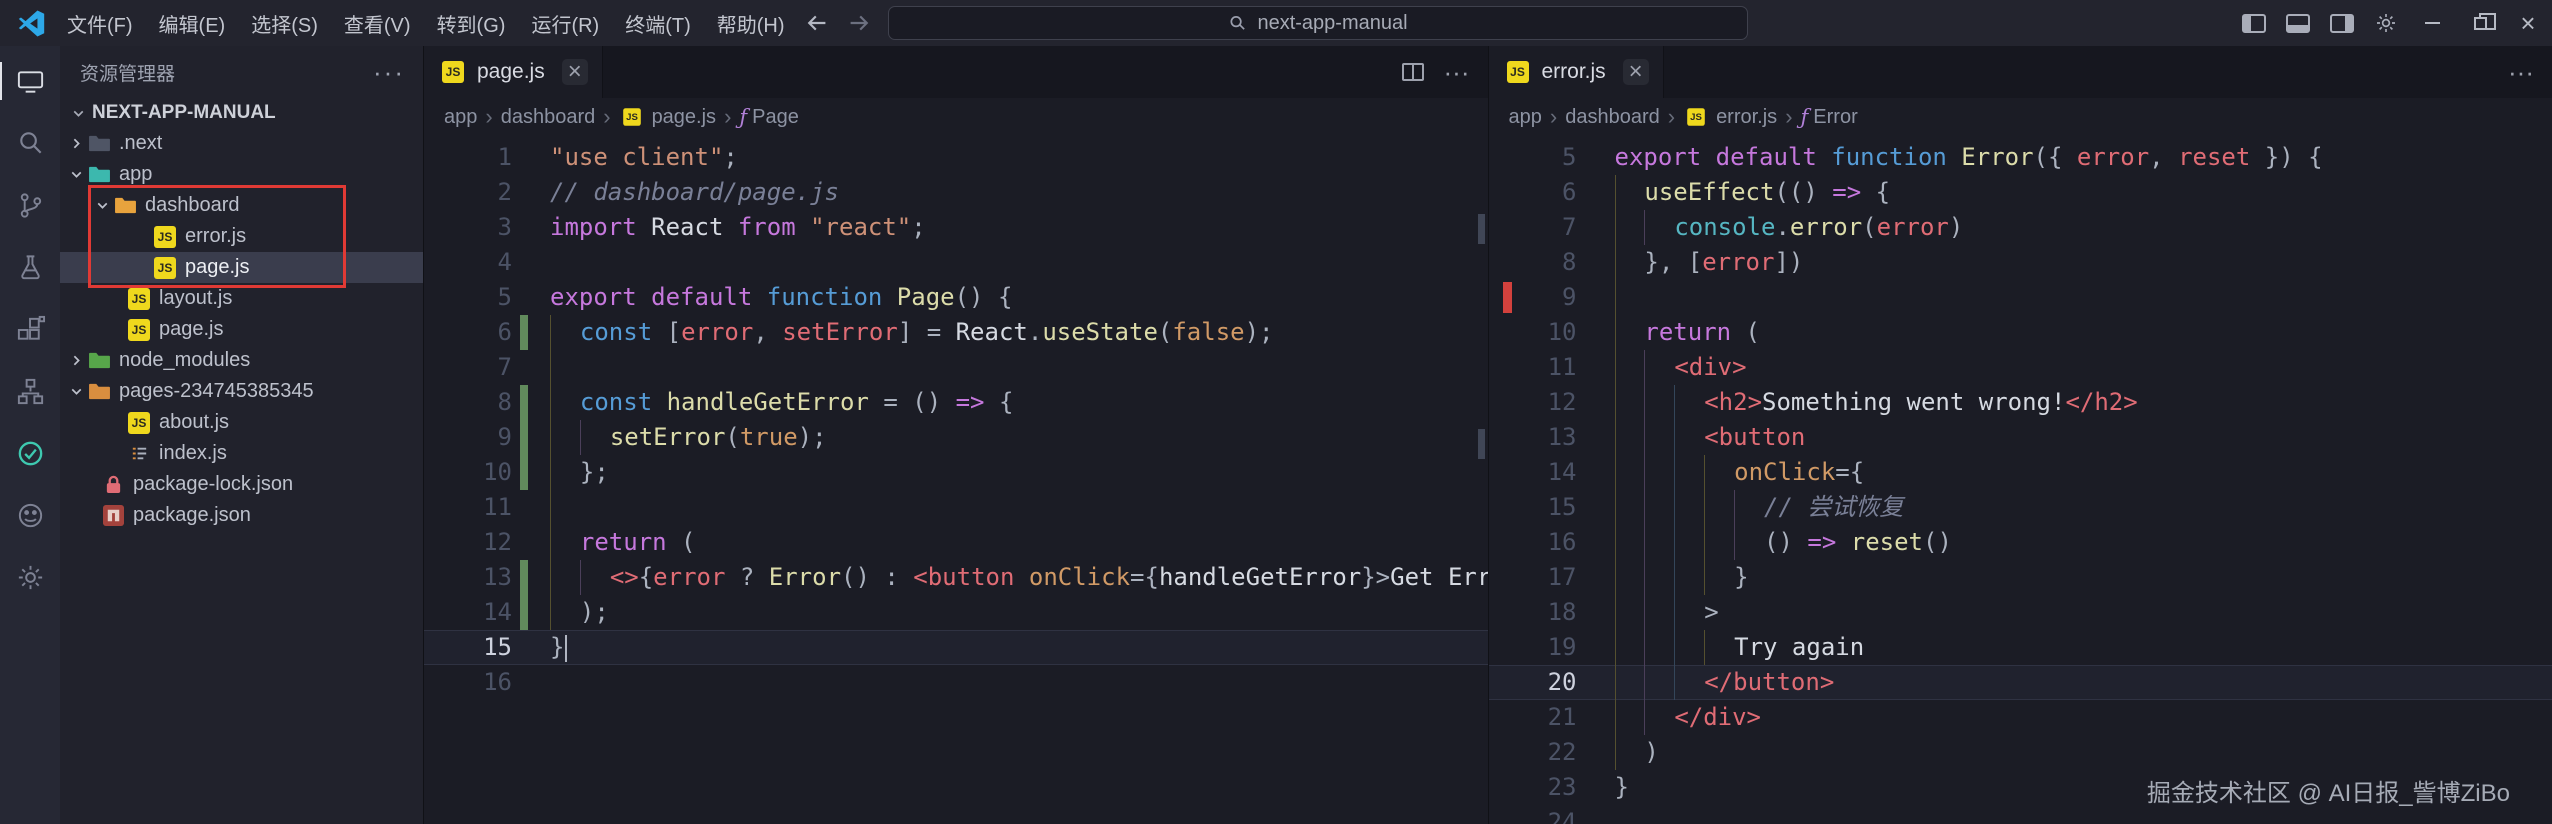 The height and width of the screenshot is (824, 2552). I want to click on code-line: 11, so click(956, 507).